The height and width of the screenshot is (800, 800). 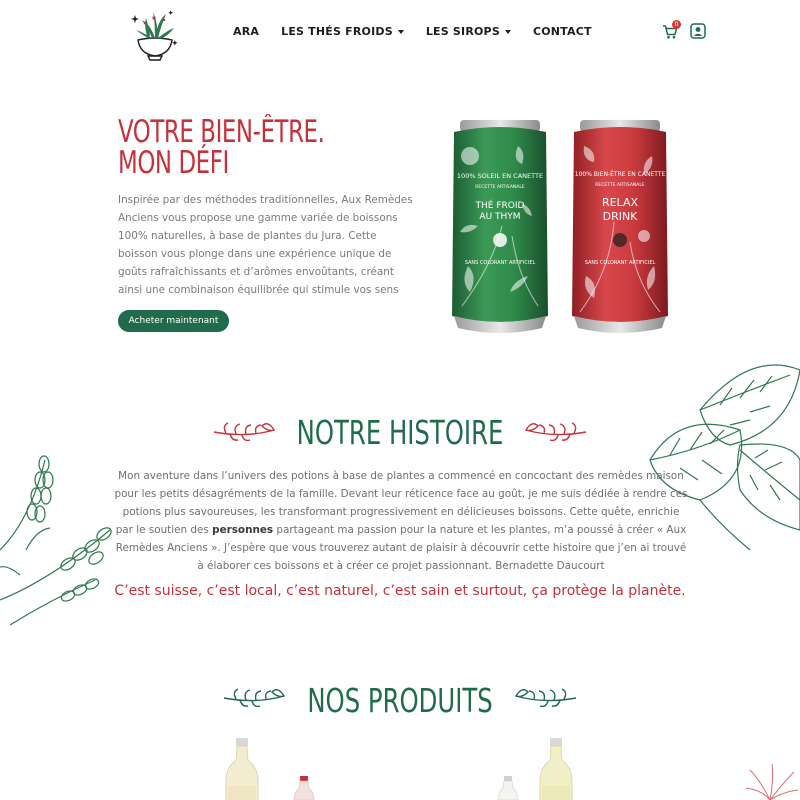 I want to click on green-can-sub-text: RECETTE ARTISANALE, so click(x=500, y=187).